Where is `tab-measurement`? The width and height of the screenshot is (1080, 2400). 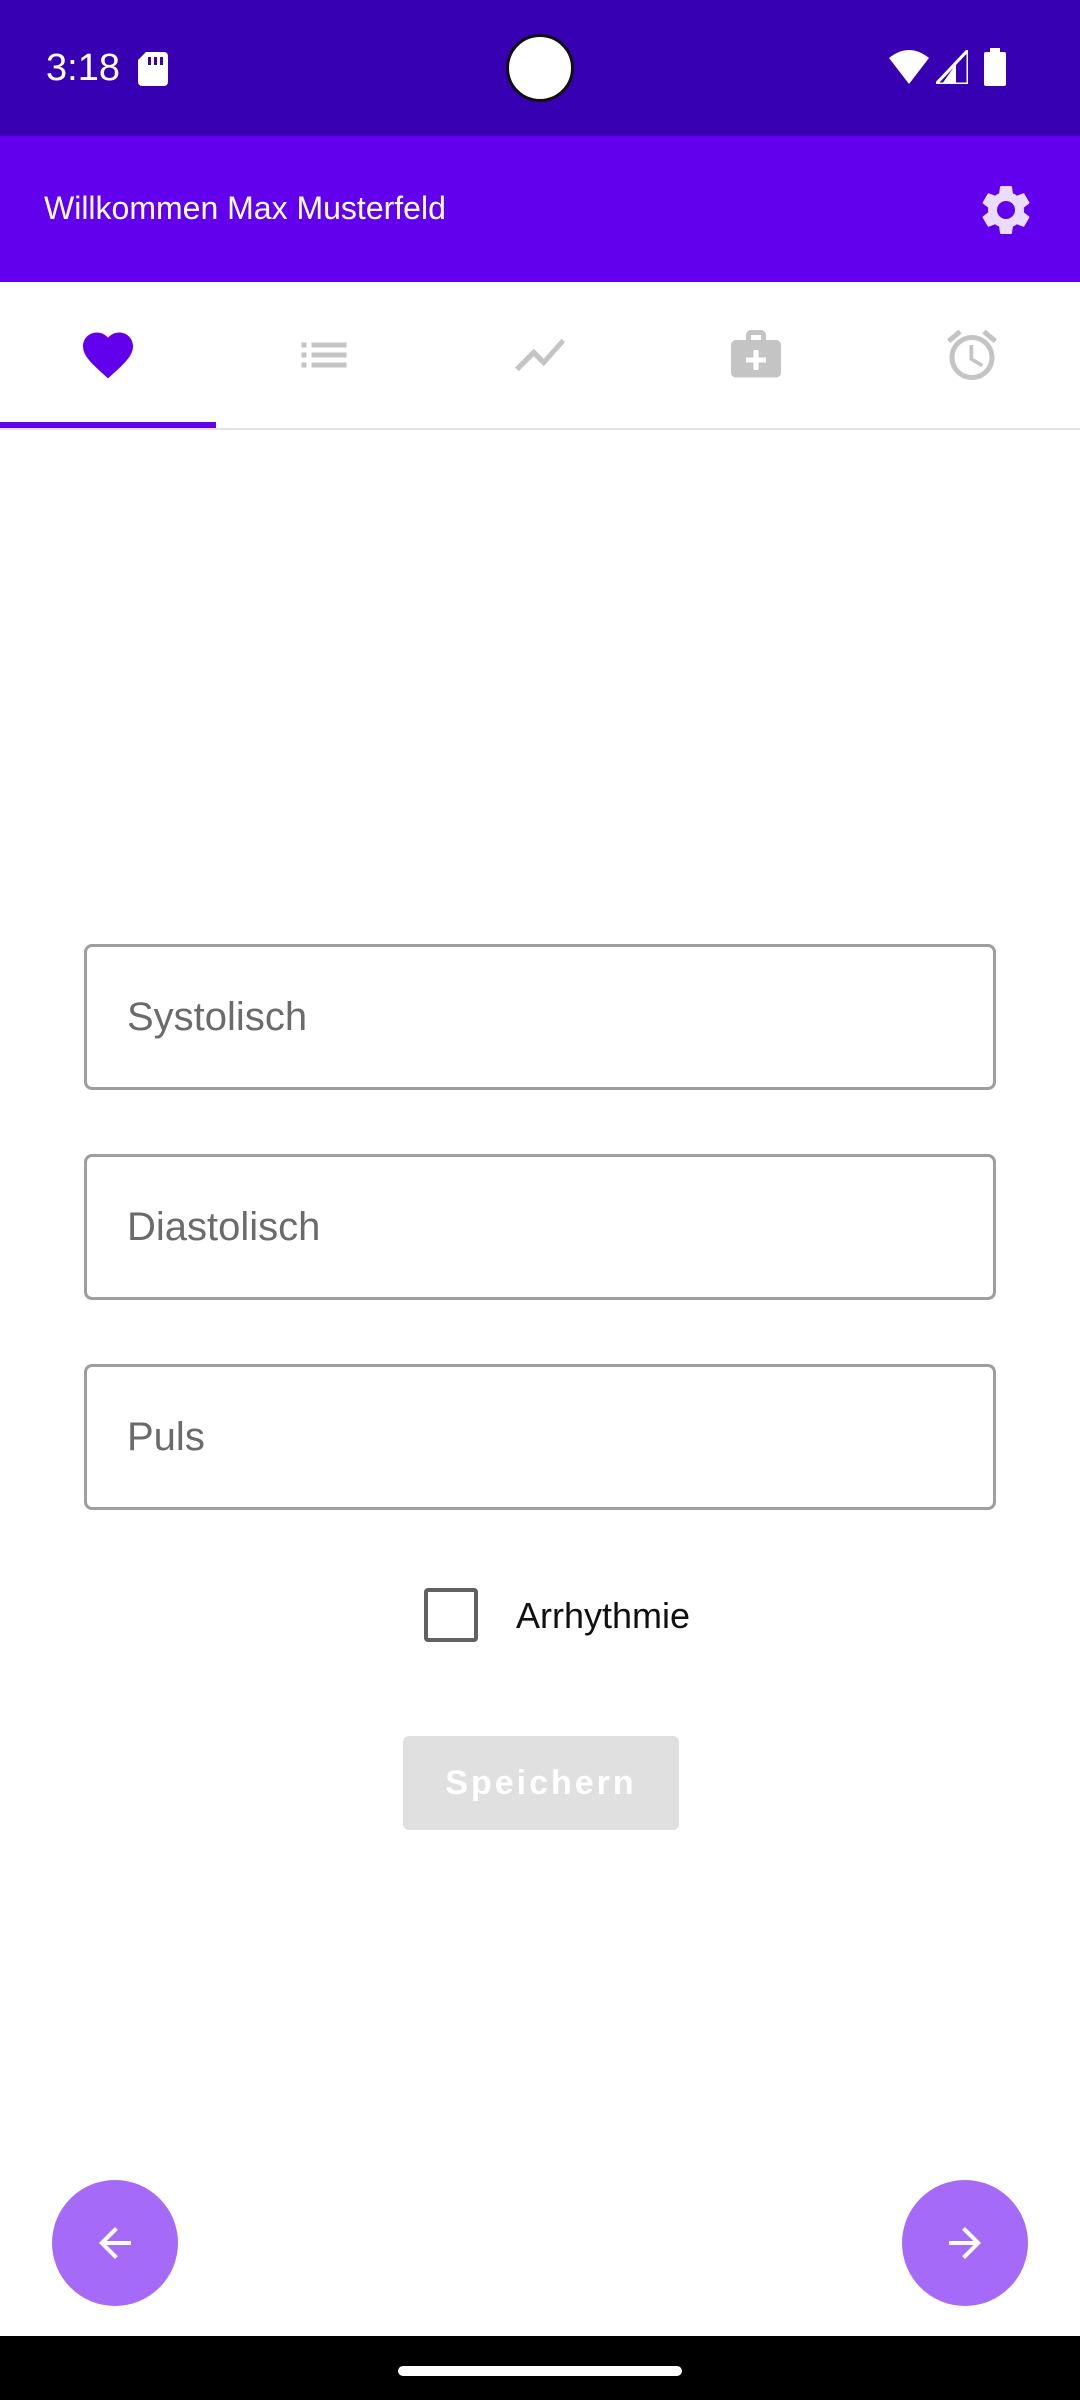 tab-measurement is located at coordinates (108, 355).